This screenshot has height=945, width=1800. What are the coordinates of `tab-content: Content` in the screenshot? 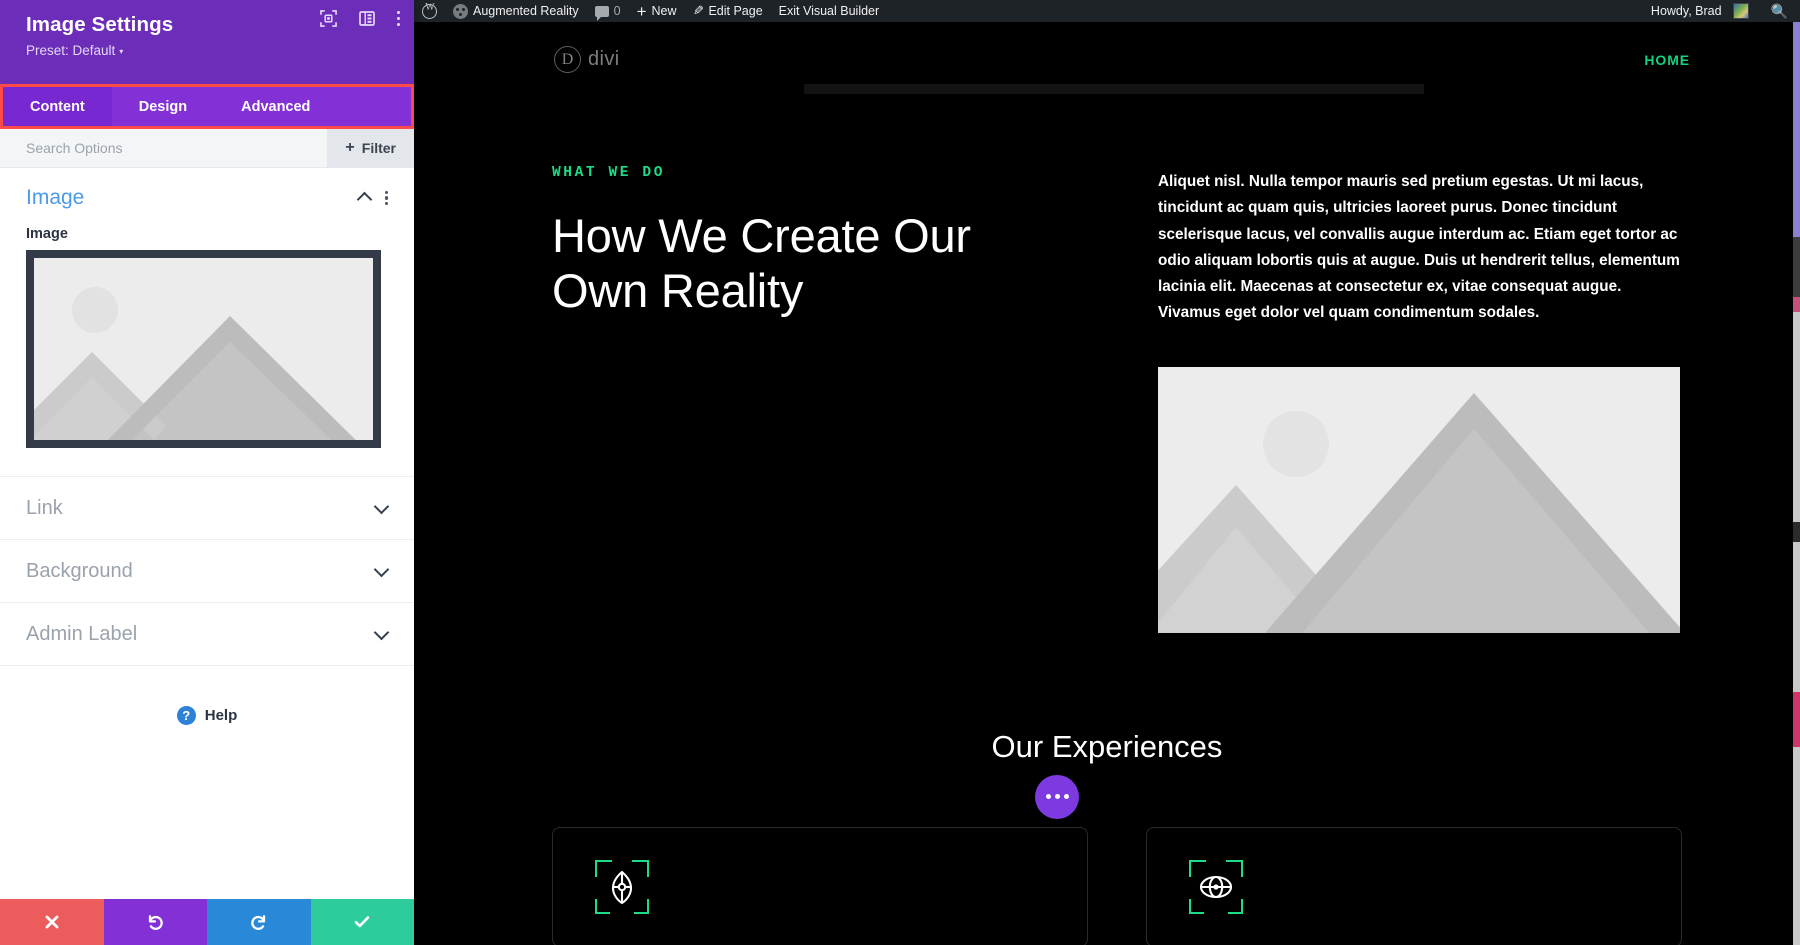 It's located at (57, 106).